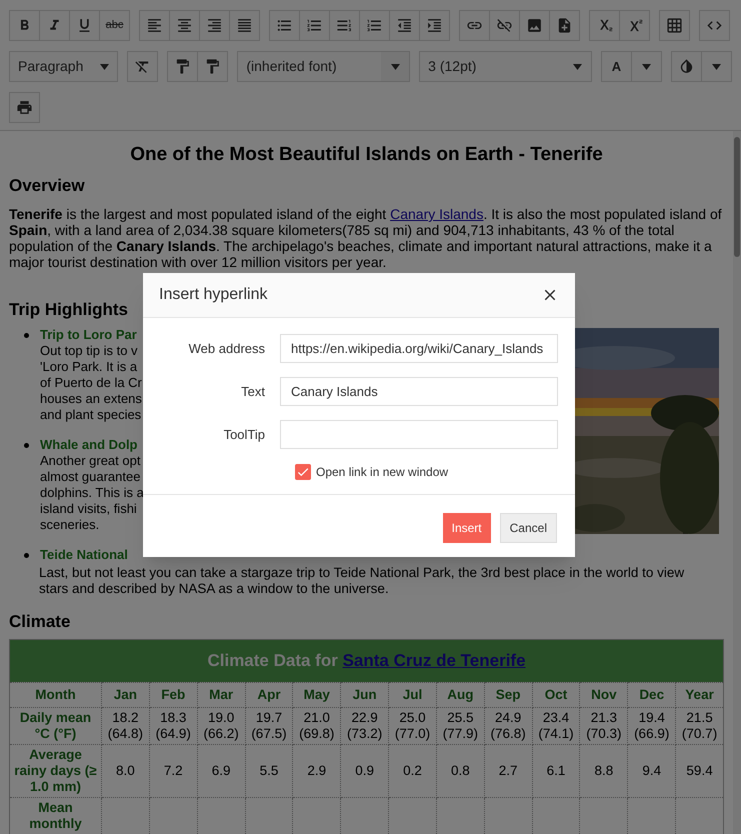  I want to click on insert-button: Insert, so click(466, 528).